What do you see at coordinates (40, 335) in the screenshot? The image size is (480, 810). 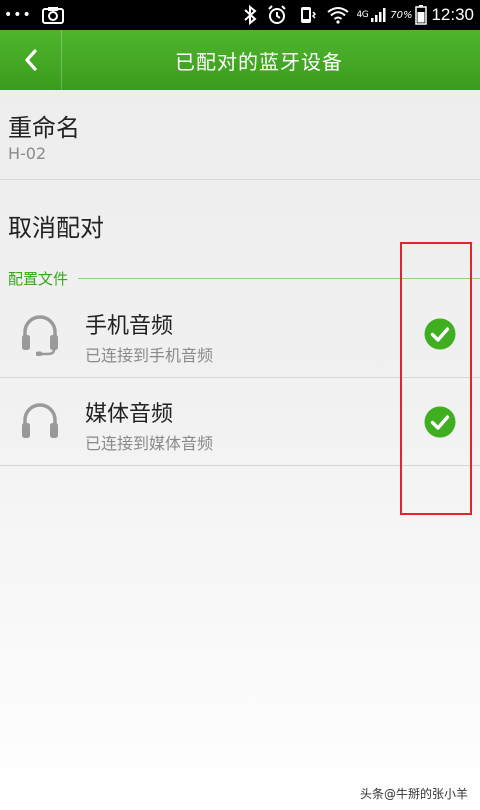 I see `headset-mic-icon` at bounding box center [40, 335].